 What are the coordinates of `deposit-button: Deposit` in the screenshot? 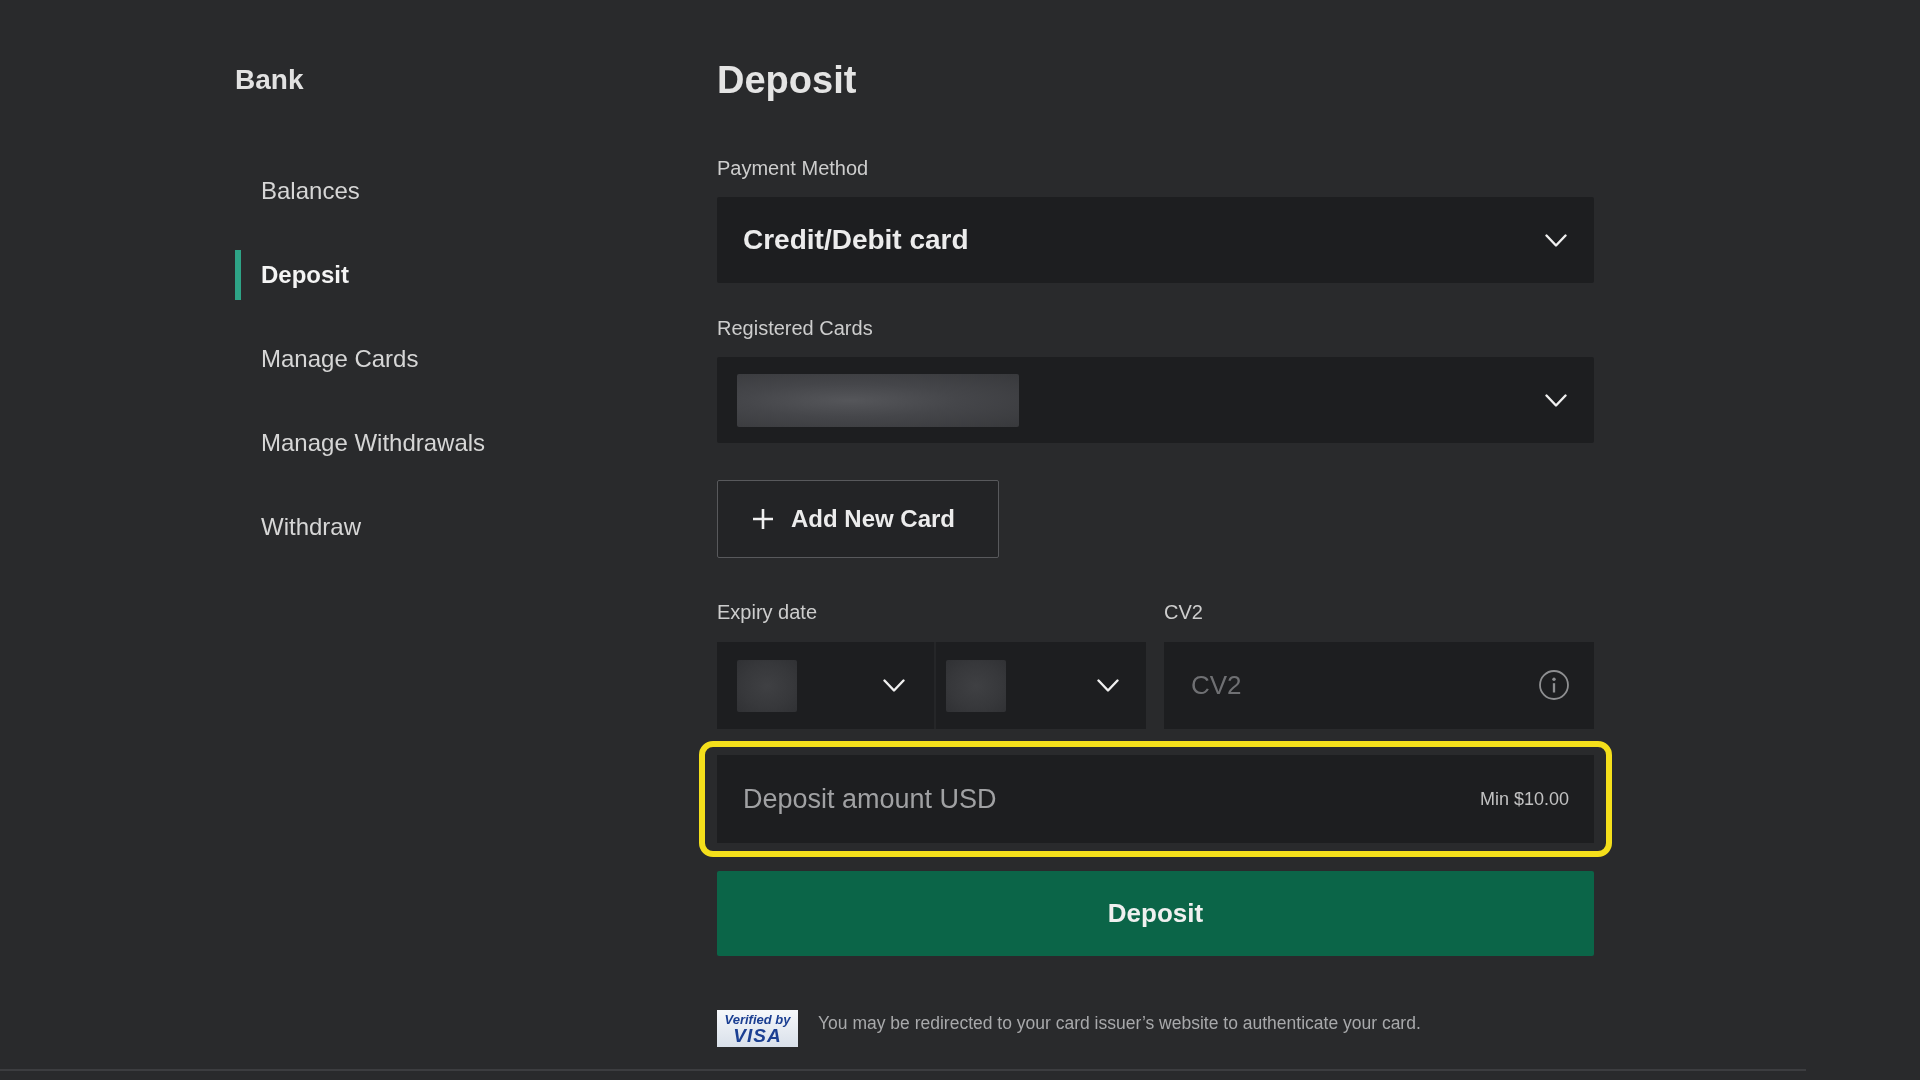 It's located at (1155, 913).